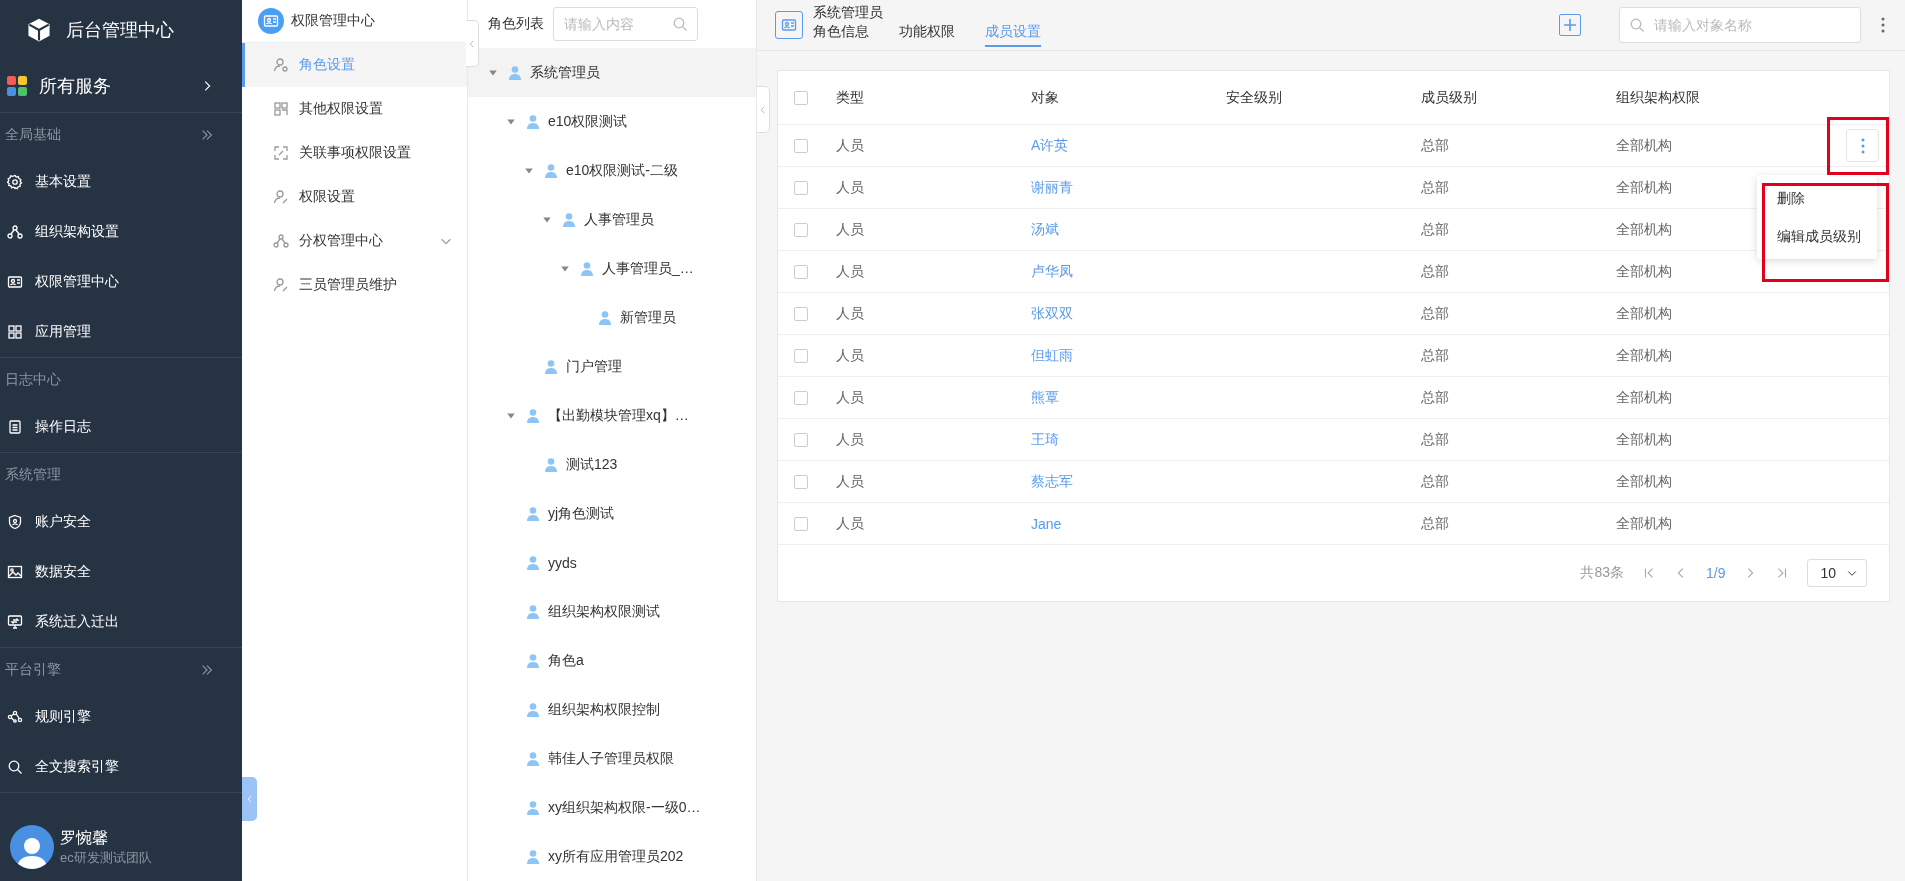 The width and height of the screenshot is (1905, 881). I want to click on tree-node: 组织架构权限测试, so click(612, 611).